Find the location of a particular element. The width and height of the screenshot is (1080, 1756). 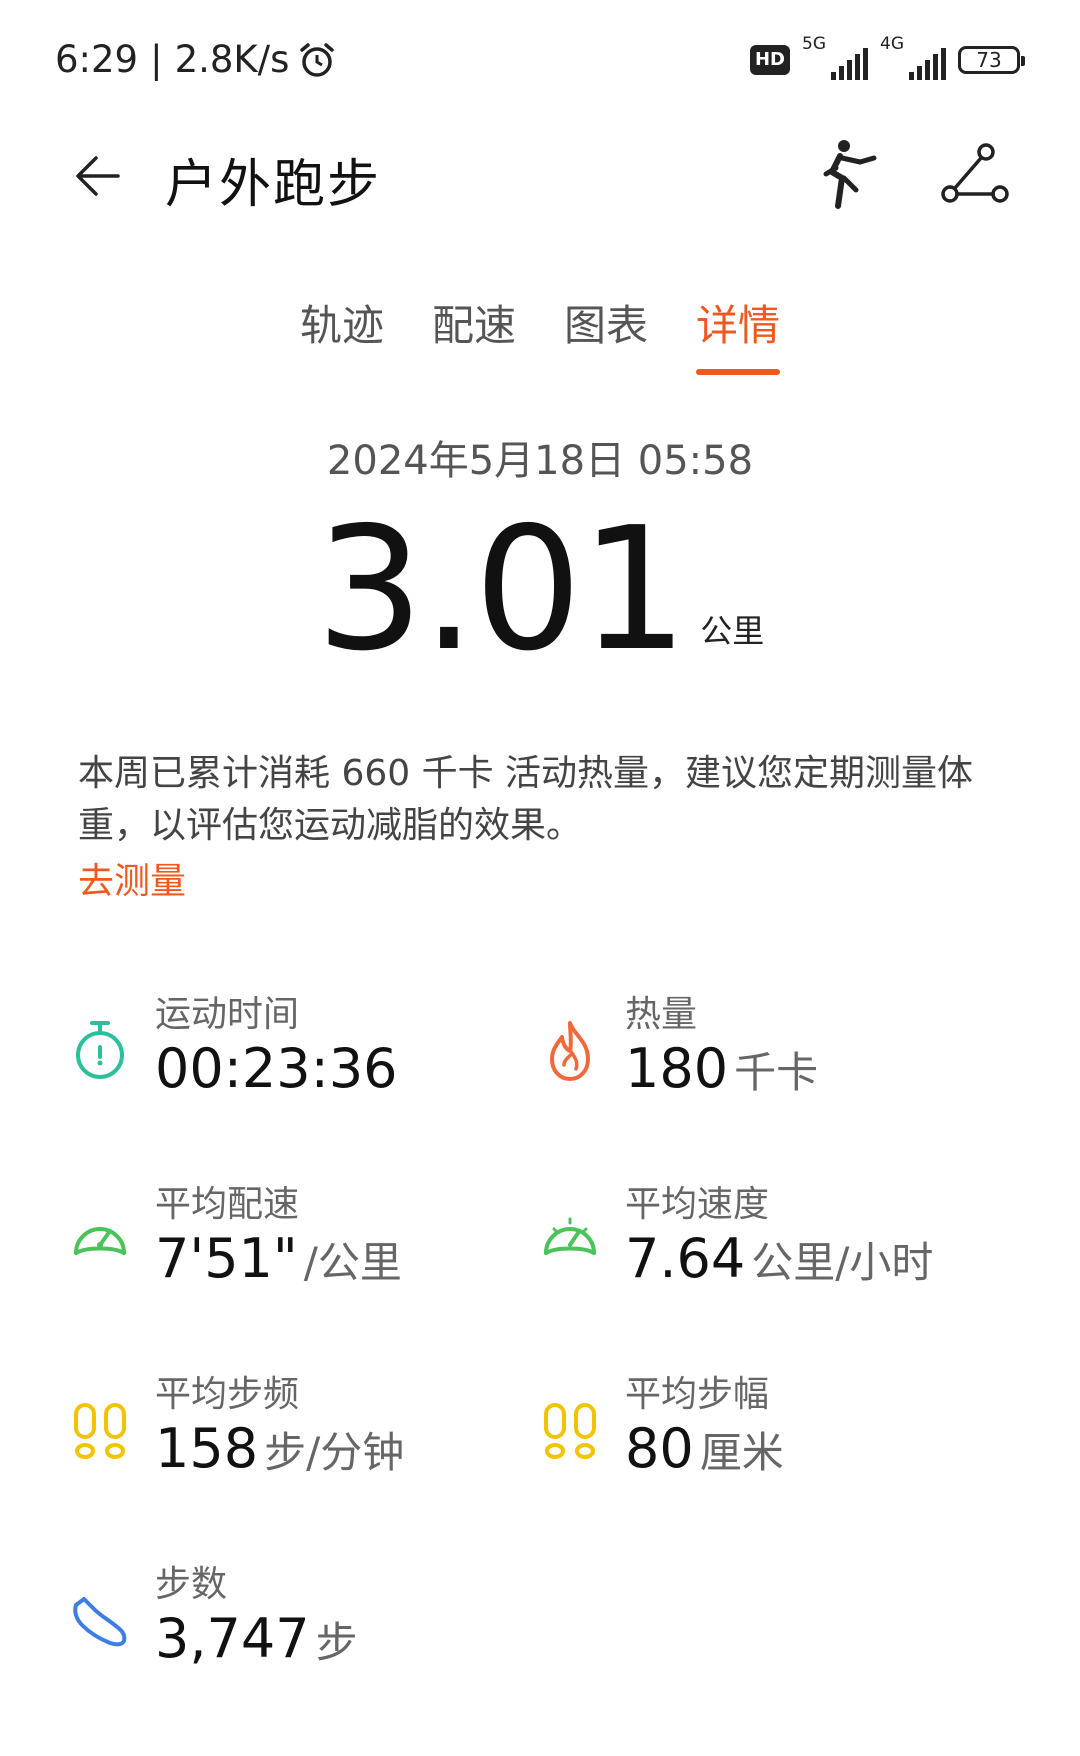

distance-value: 3.01 is located at coordinates (502, 590).